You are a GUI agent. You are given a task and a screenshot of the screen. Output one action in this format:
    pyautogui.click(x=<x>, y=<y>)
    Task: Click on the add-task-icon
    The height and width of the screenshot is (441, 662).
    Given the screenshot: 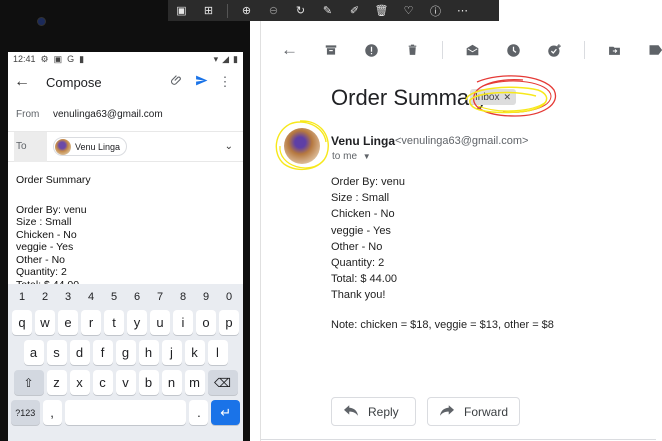 What is the action you would take?
    pyautogui.click(x=554, y=50)
    